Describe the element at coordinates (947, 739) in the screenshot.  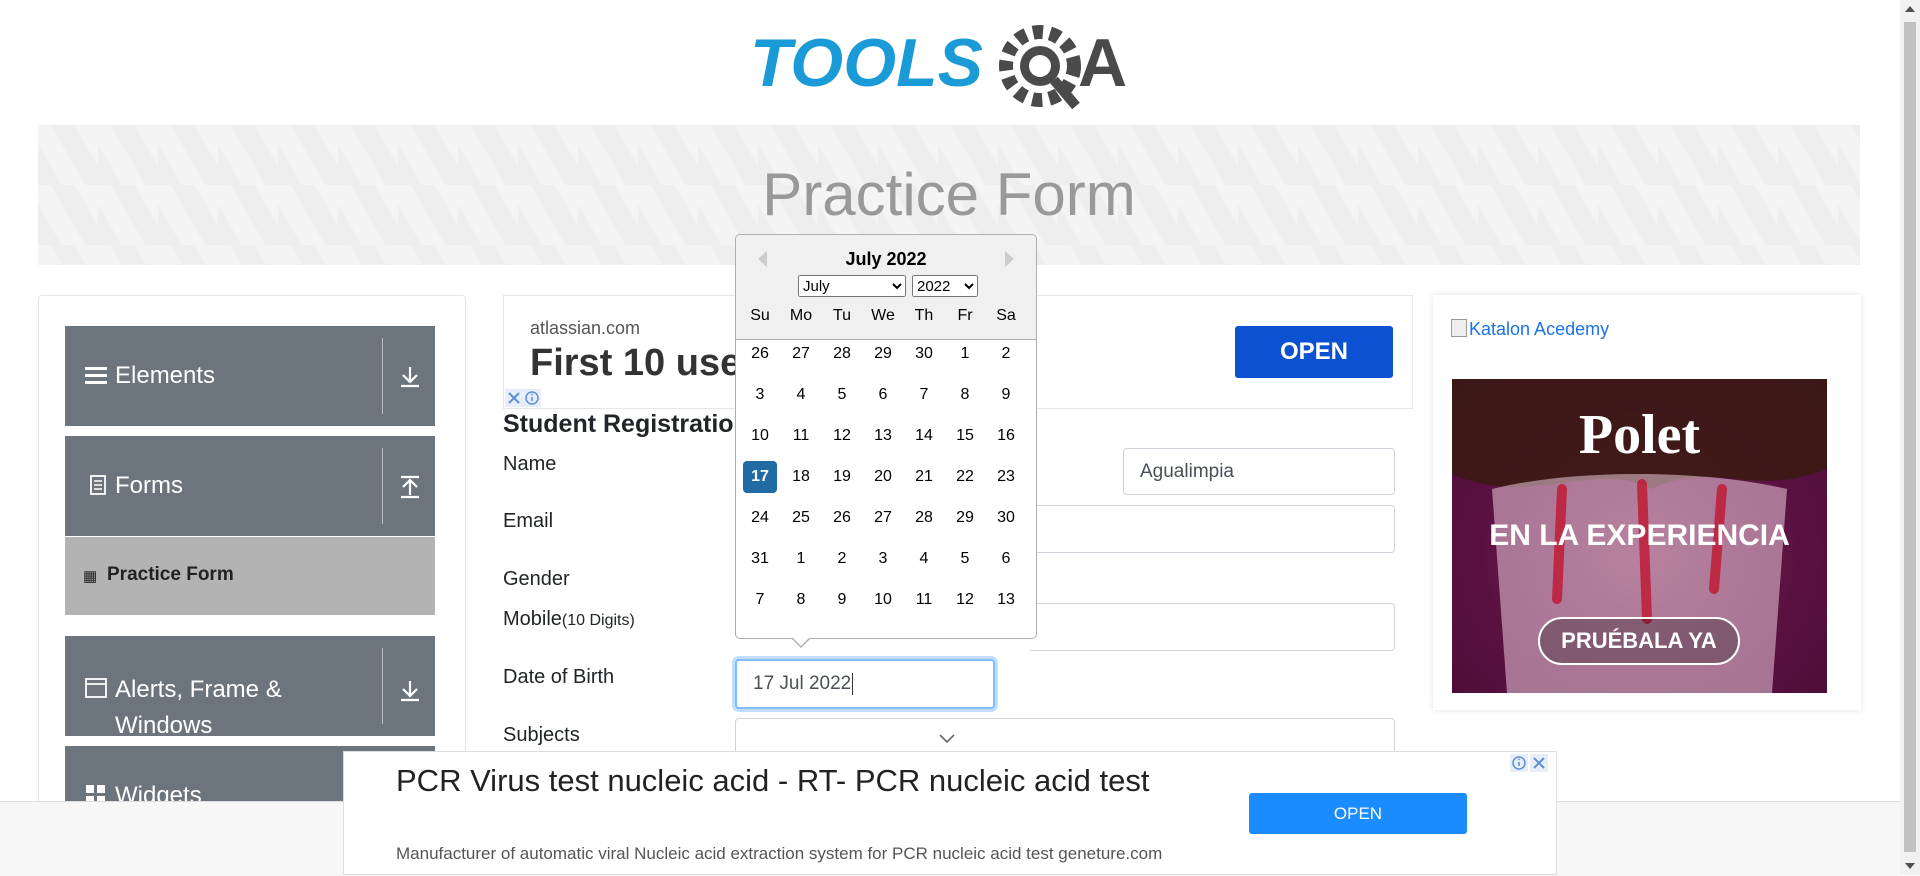
I see `chevron-down-icon` at that location.